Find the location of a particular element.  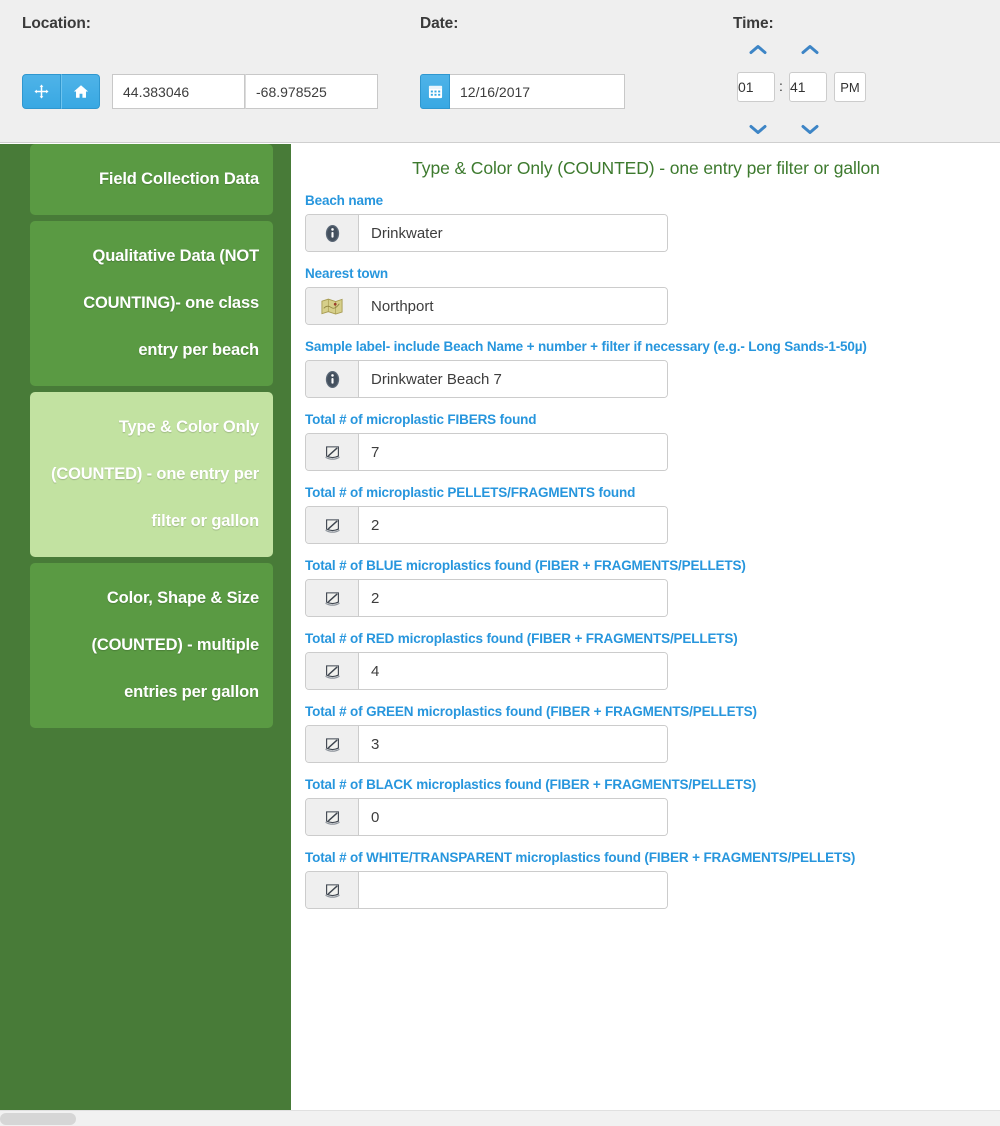

calendar-icon is located at coordinates (435, 92).